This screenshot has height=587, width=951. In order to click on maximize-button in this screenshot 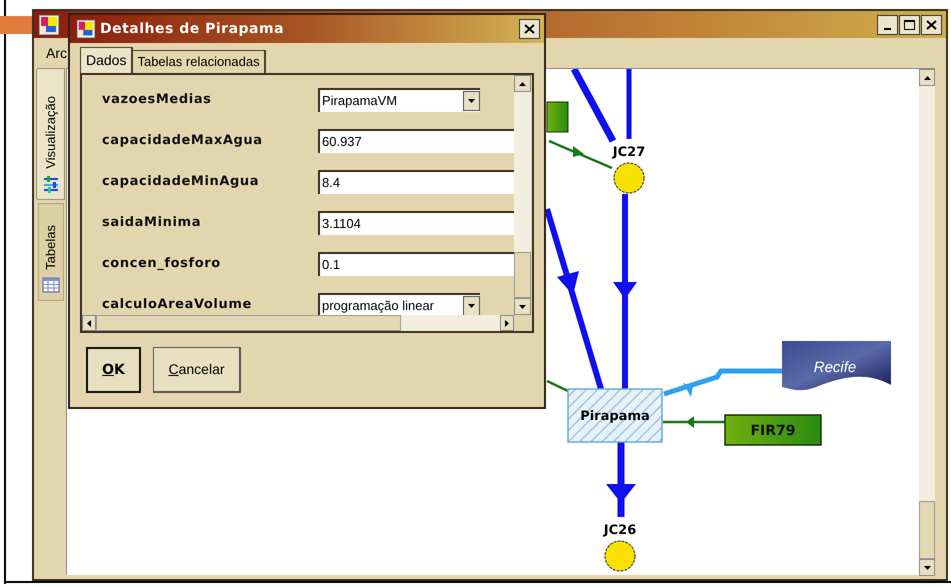, I will do `click(909, 24)`.